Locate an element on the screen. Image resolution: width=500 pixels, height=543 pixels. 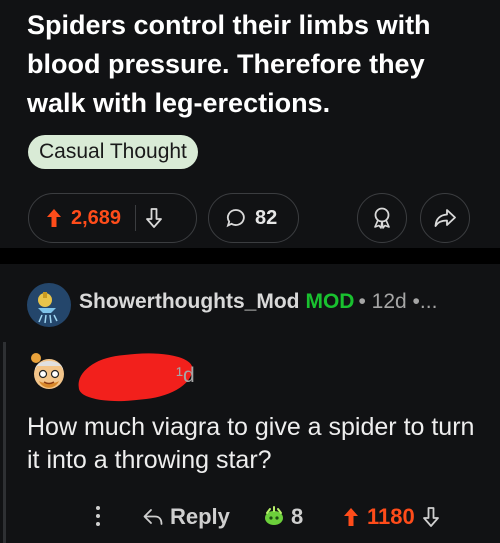
award-button is located at coordinates (382, 218).